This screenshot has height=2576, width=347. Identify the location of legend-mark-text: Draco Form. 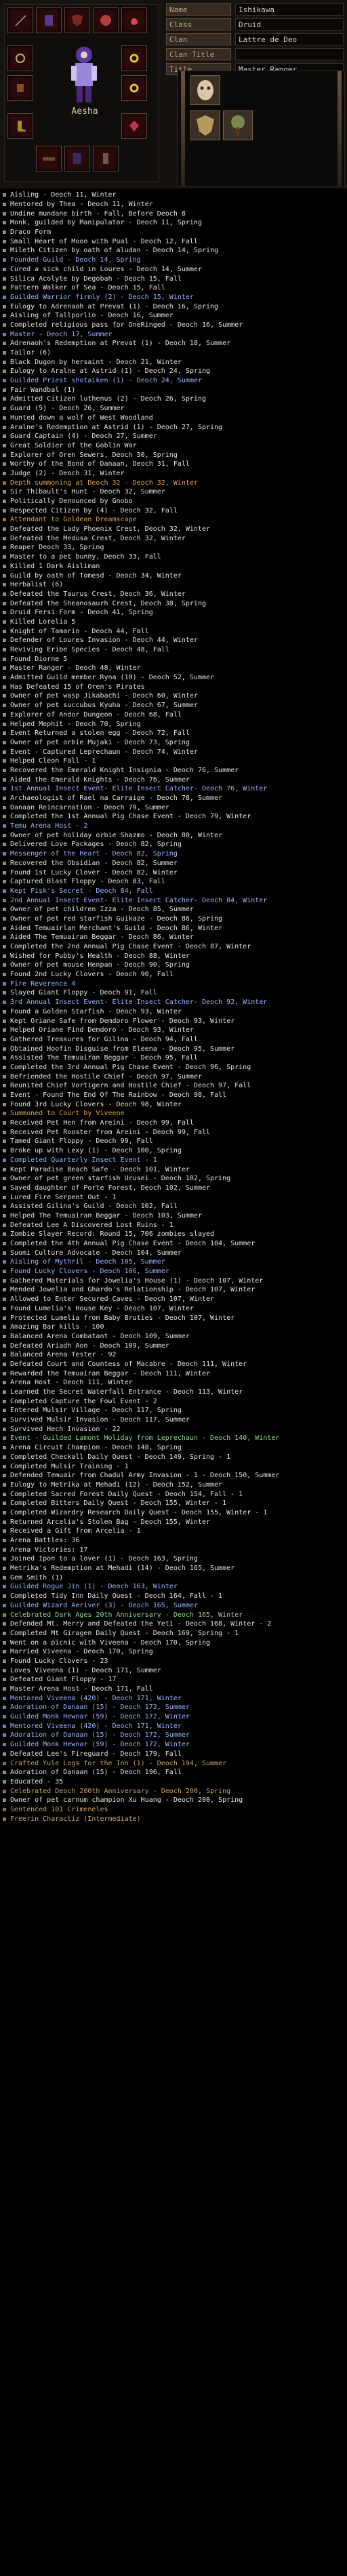
(31, 232).